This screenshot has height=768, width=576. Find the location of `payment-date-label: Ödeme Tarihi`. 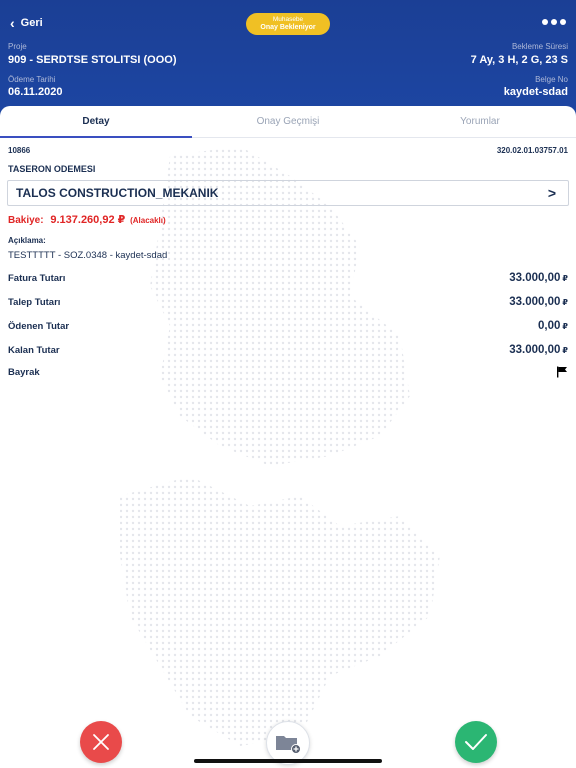

payment-date-label: Ödeme Tarihi is located at coordinates (32, 79).